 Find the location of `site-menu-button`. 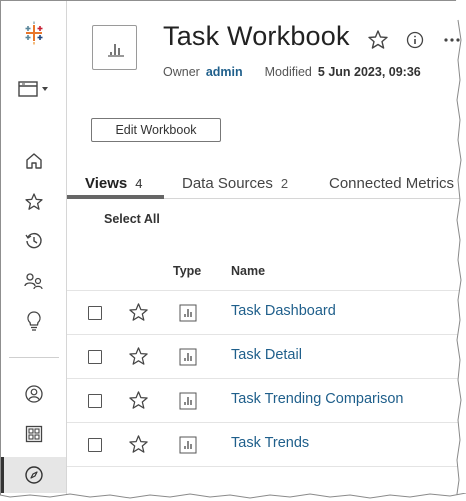

site-menu-button is located at coordinates (34, 89).